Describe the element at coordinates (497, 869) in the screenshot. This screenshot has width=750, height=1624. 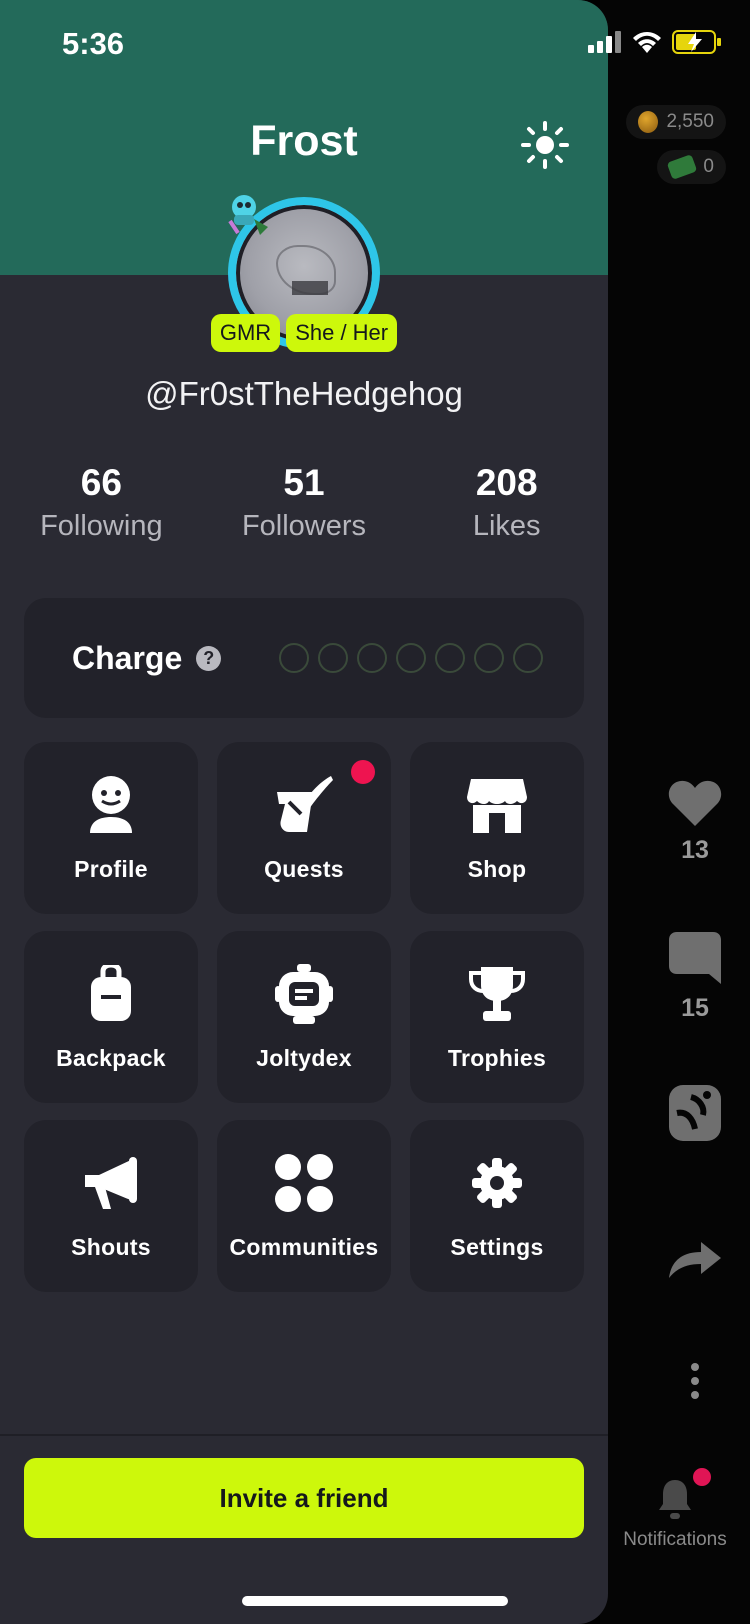
I see `menu-label: Shop` at that location.